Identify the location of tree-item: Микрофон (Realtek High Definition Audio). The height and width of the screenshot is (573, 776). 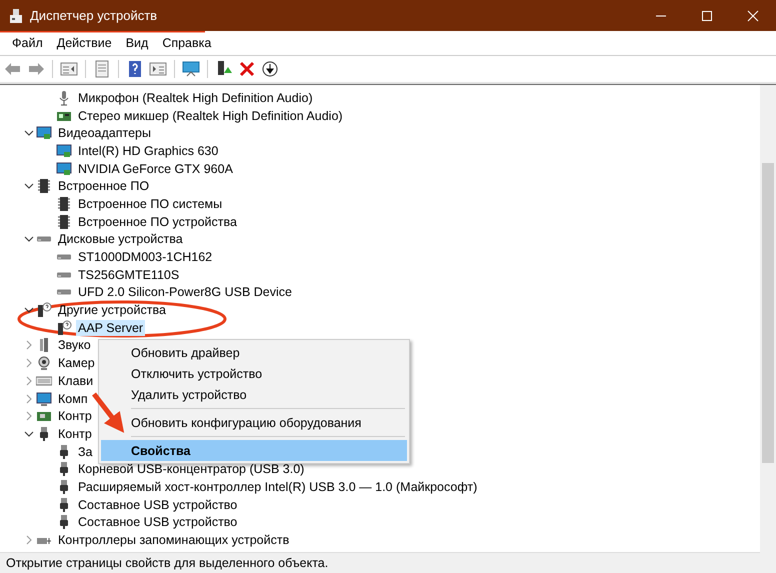
(195, 98).